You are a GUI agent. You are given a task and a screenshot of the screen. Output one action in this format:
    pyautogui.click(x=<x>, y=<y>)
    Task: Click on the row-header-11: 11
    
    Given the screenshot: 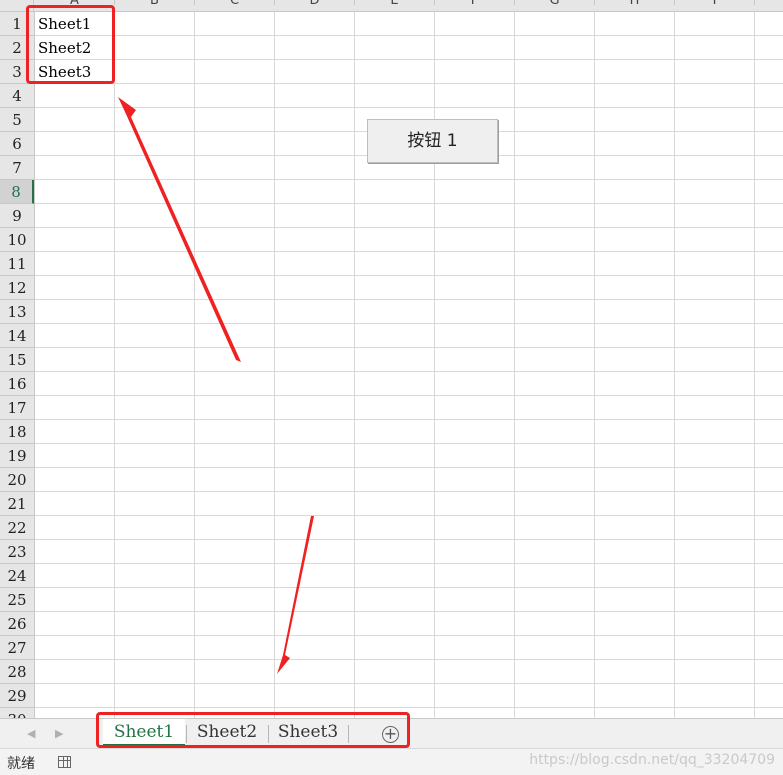 What is the action you would take?
    pyautogui.click(x=17, y=264)
    